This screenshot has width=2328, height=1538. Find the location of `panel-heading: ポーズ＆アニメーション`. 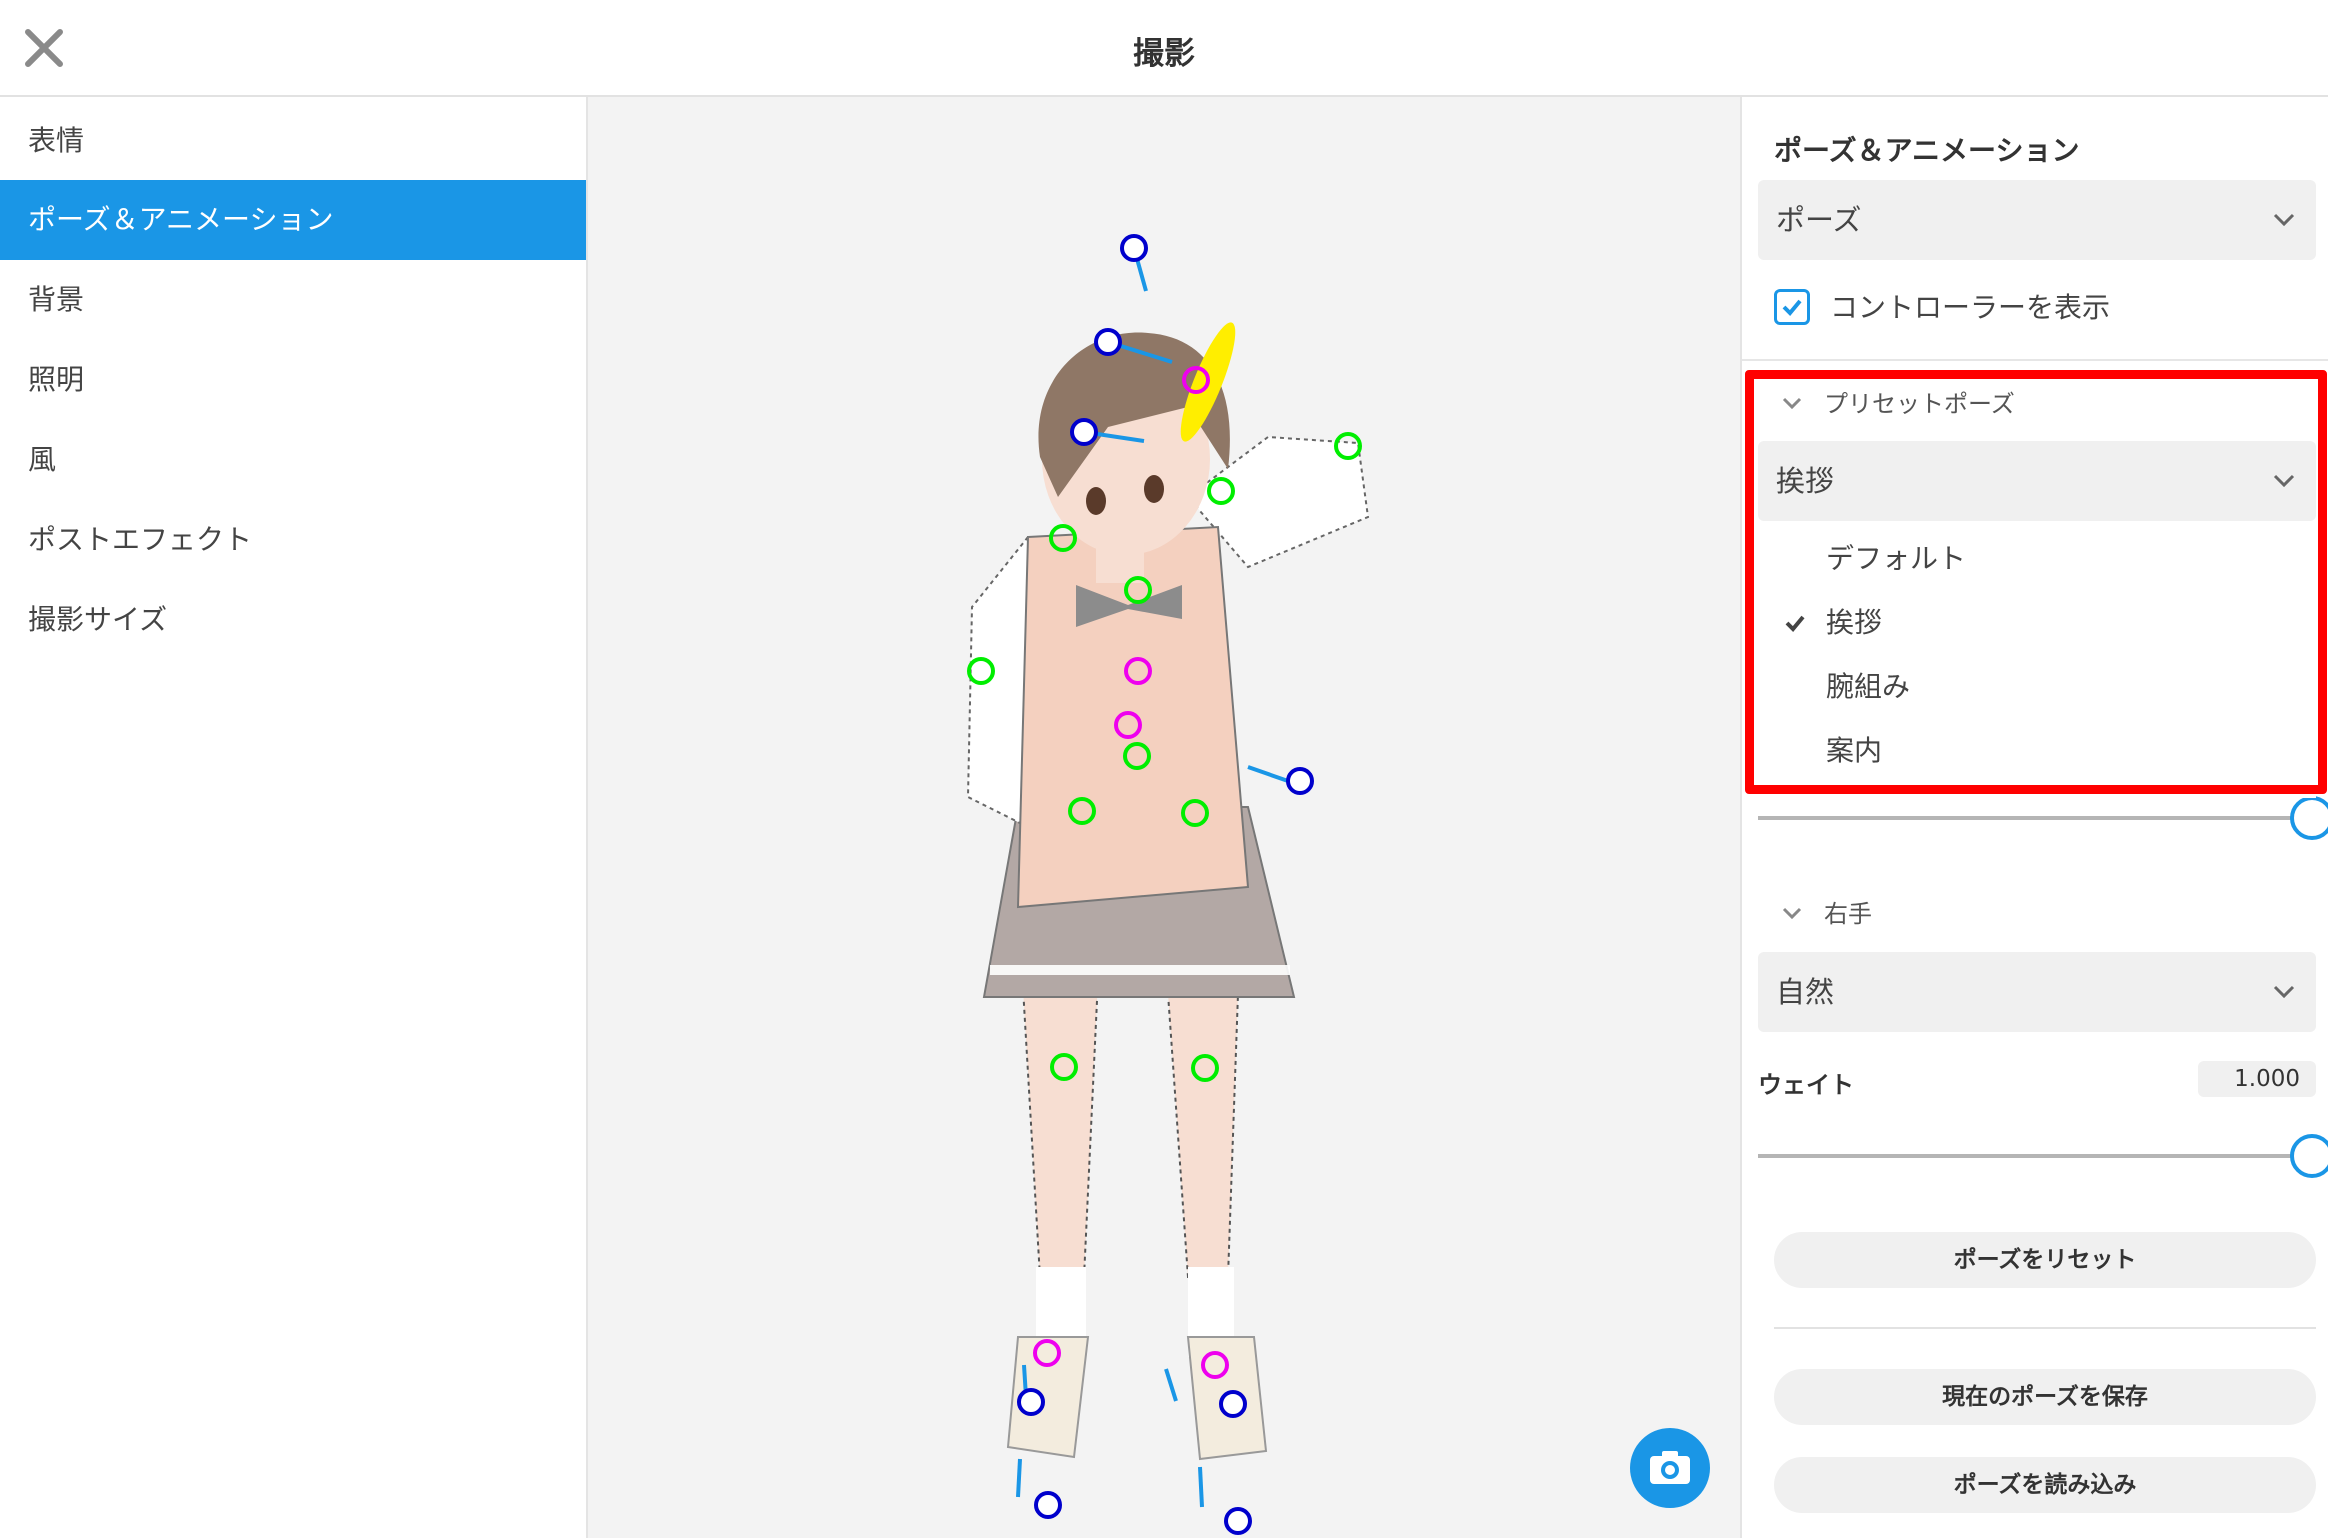

panel-heading: ポーズ＆アニメーション is located at coordinates (1927, 150).